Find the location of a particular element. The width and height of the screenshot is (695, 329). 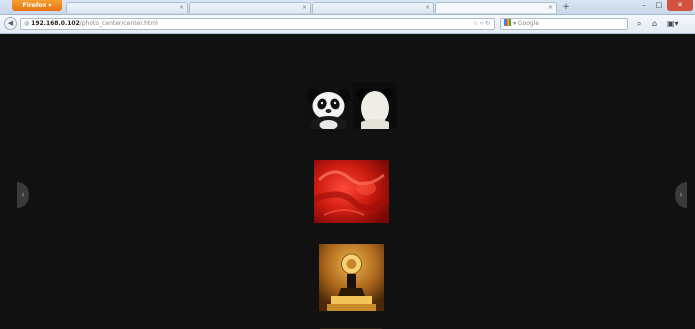

maximize-button: □ is located at coordinates (659, 5).